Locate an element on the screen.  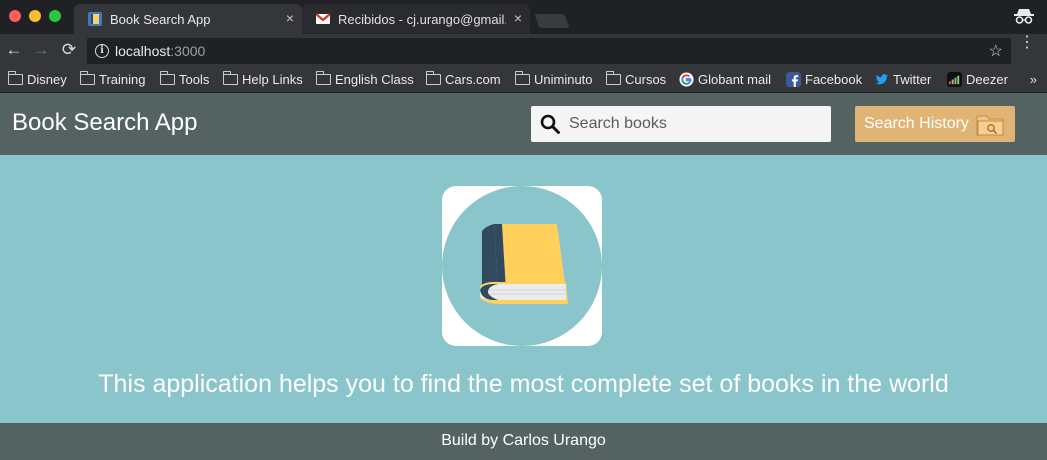
url-text: localhost:3000 is located at coordinates (160, 51).